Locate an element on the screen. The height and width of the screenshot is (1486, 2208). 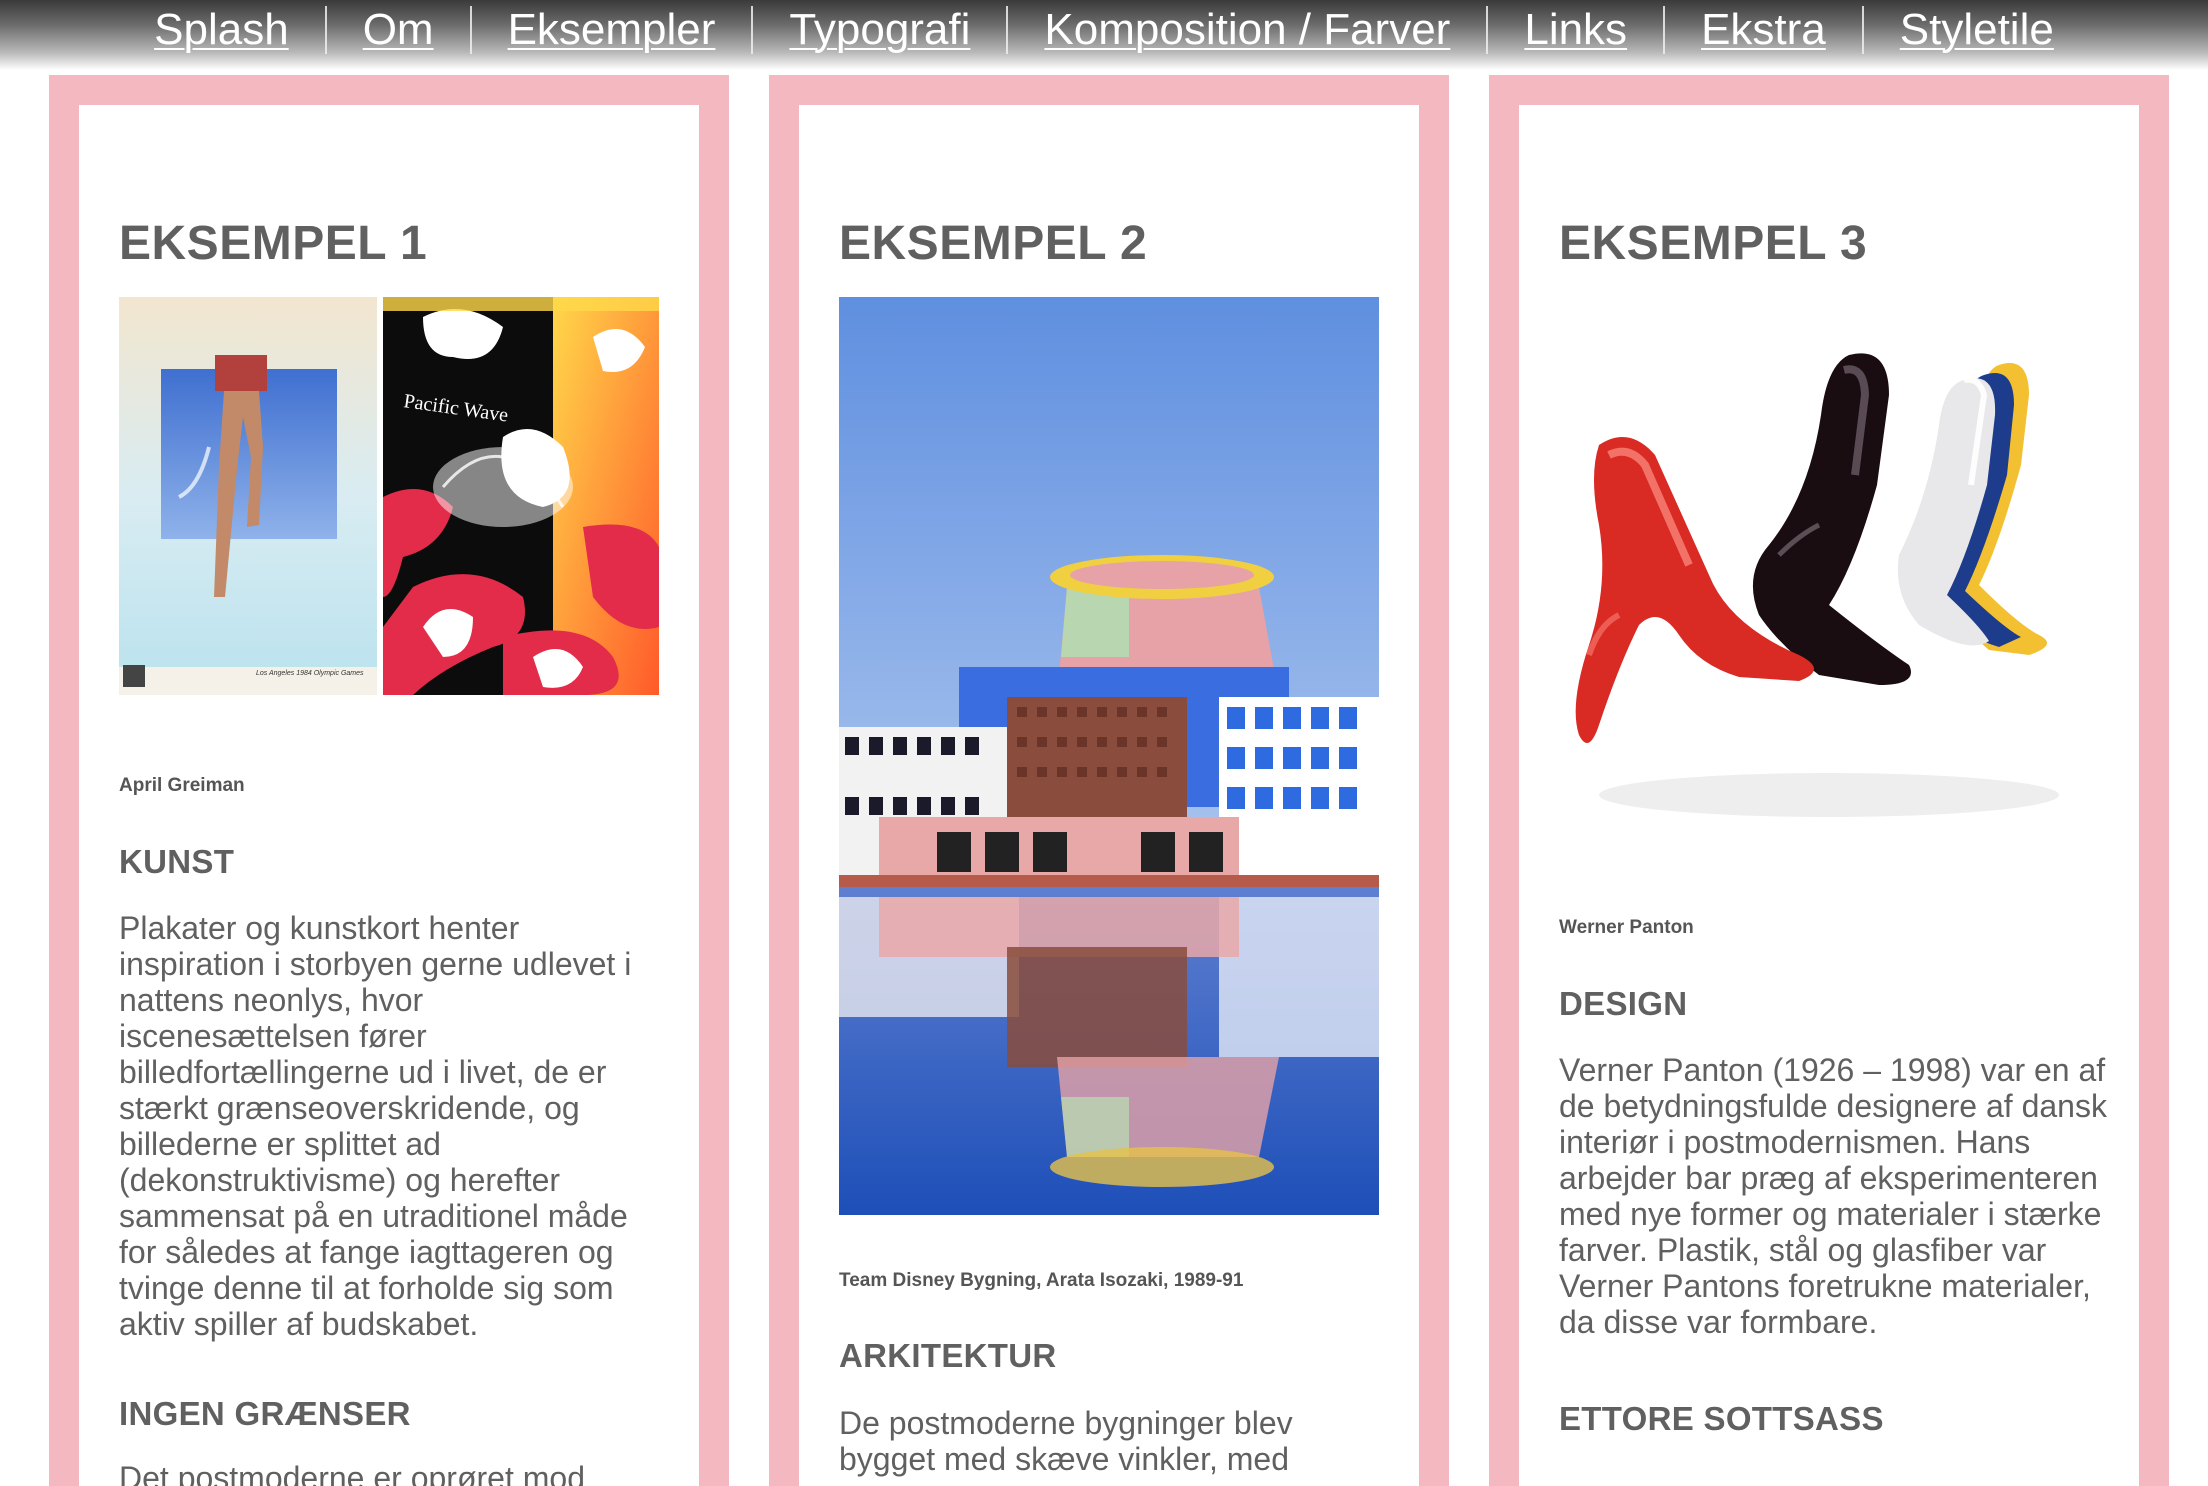
section-heading: ARKITEKTUR is located at coordinates (948, 1355).